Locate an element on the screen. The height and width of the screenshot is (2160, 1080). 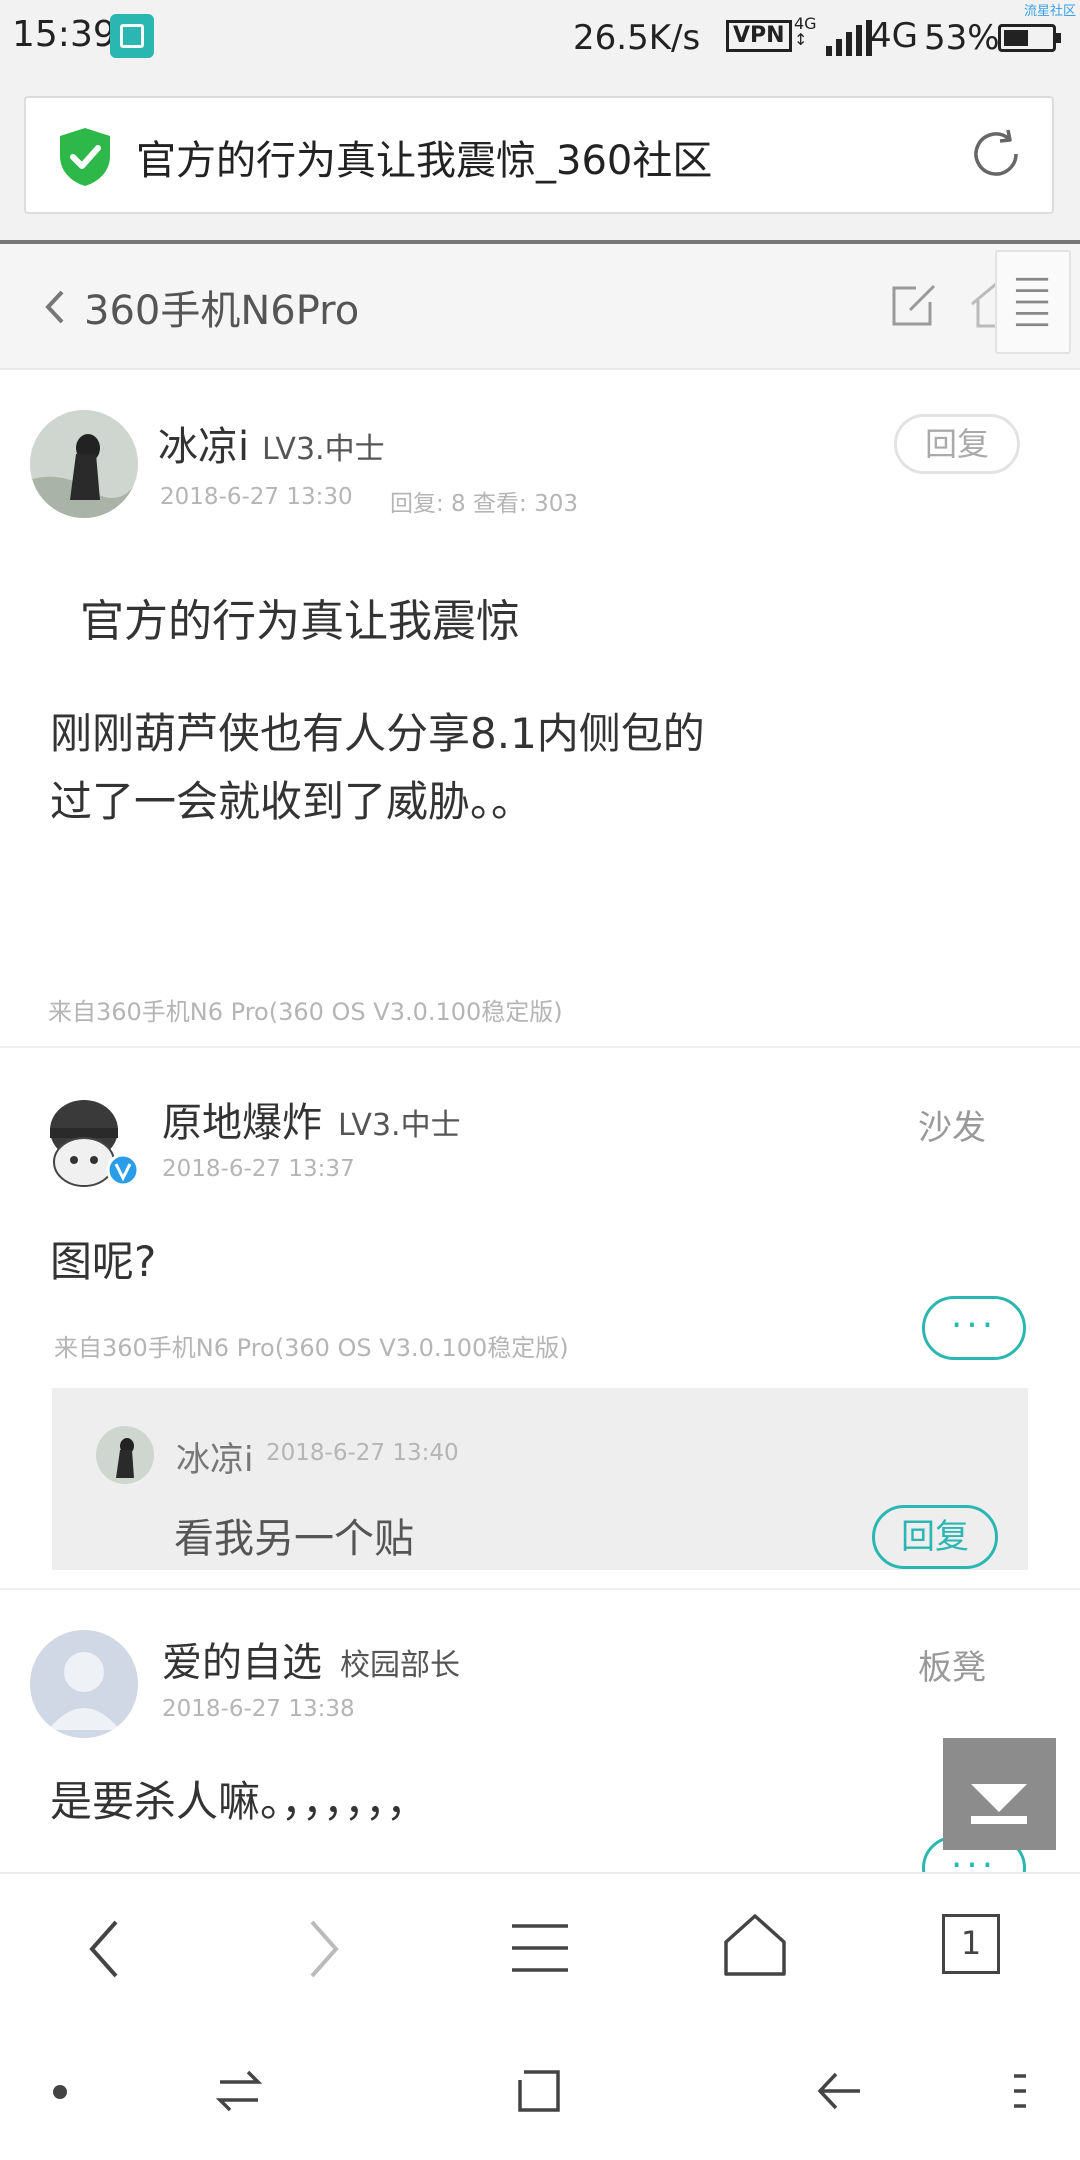
post-source: 来自360手机N6 Pro(360 OS V3.0.100稳定版) is located at coordinates (305, 1012).